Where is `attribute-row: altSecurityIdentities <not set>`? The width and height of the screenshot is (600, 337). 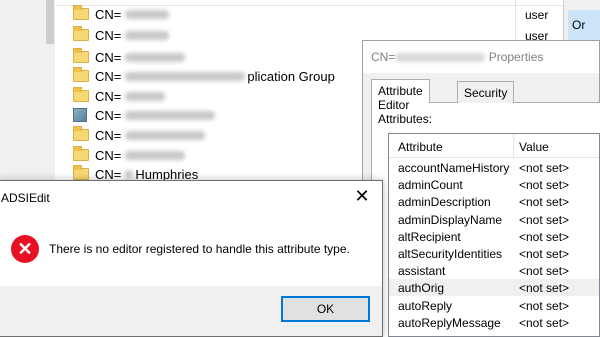 attribute-row: altSecurityIdentities <not set> is located at coordinates (494, 253).